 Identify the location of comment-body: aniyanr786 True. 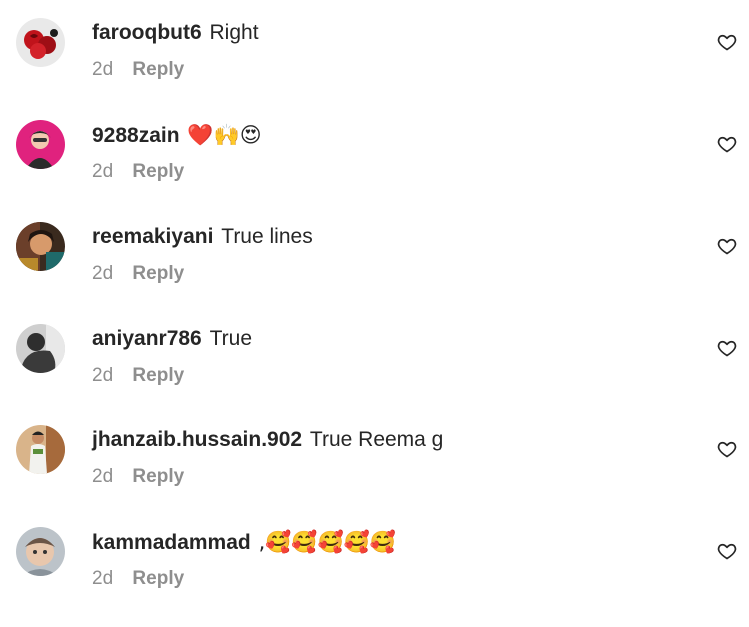
(172, 339).